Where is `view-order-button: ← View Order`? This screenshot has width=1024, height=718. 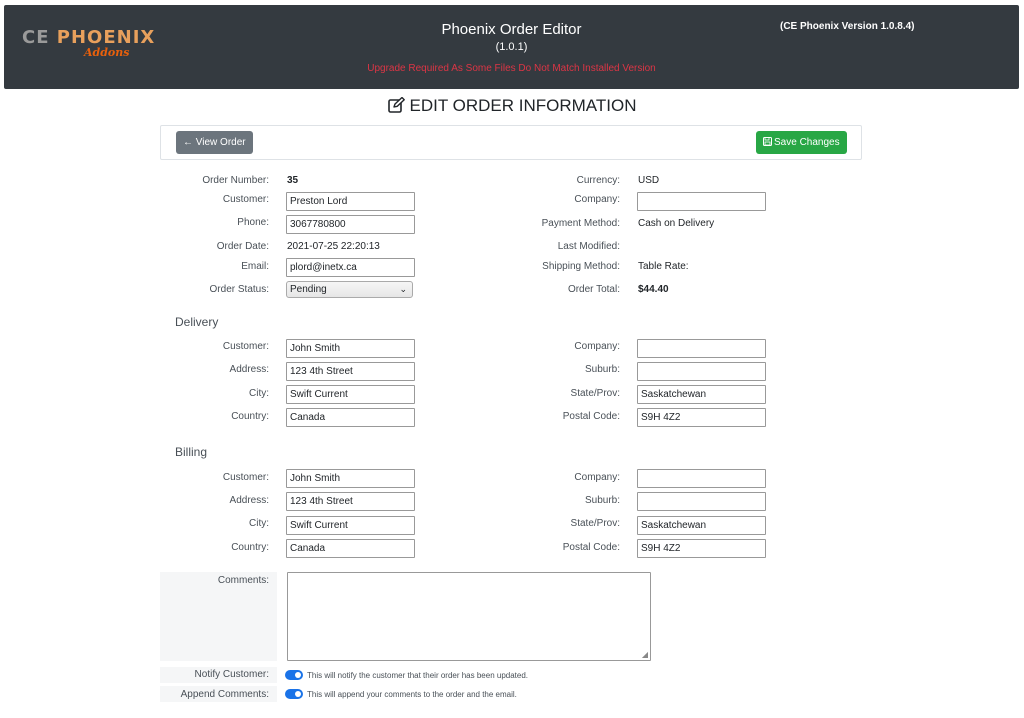
view-order-button: ← View Order is located at coordinates (214, 142).